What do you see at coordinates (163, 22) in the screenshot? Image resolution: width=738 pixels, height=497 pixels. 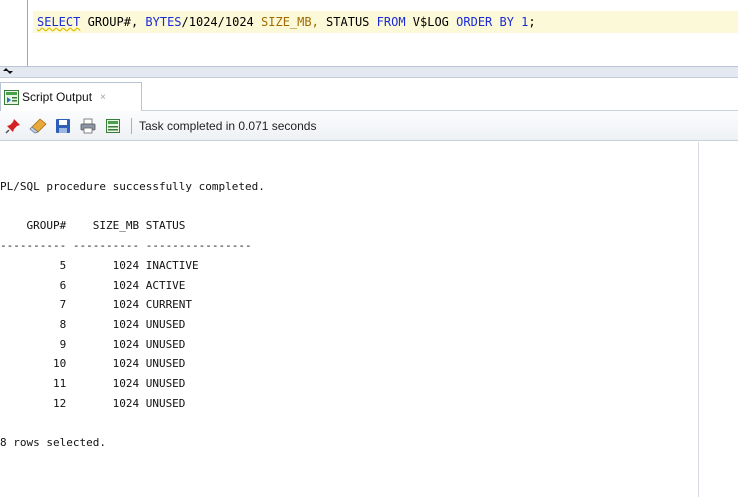 I see `keyword-bytes: BYTES` at bounding box center [163, 22].